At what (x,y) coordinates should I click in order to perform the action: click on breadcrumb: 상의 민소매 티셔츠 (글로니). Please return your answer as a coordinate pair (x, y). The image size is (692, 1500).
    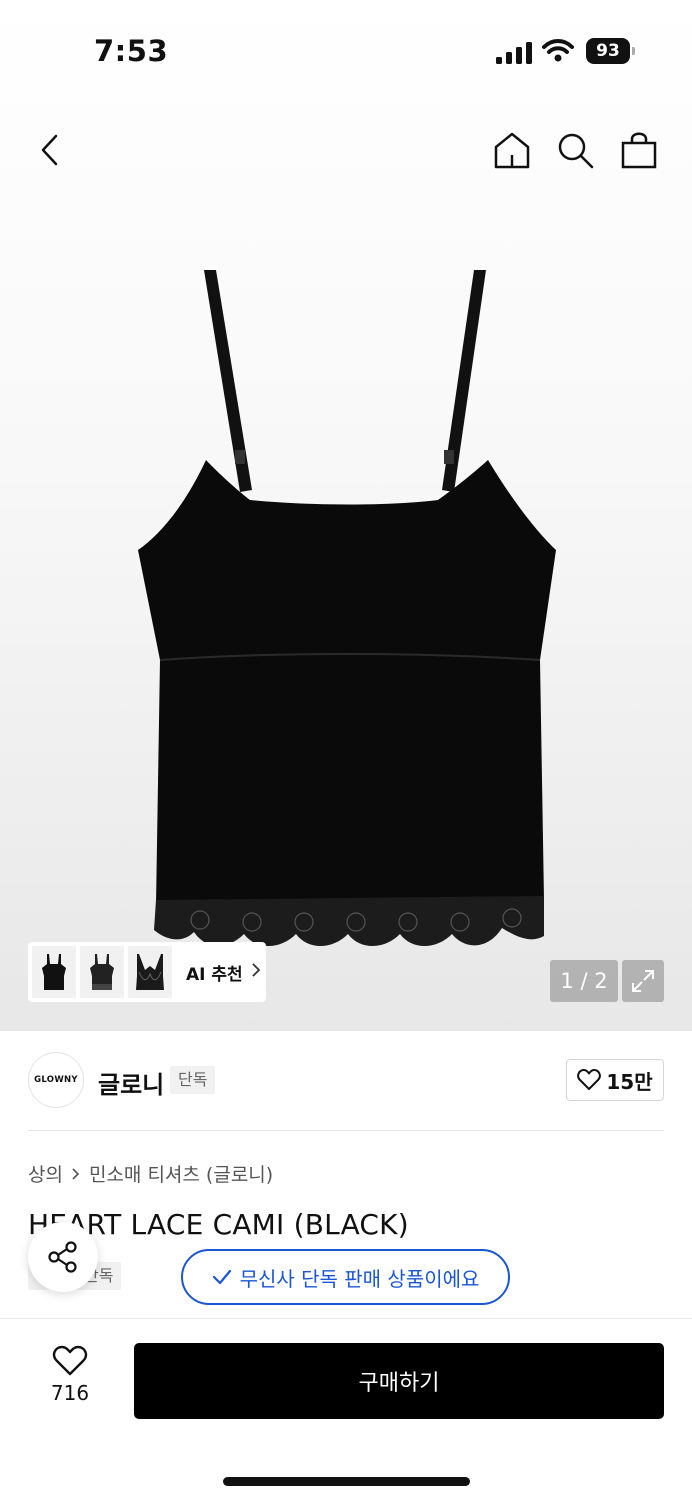
    Looking at the image, I should click on (150, 1173).